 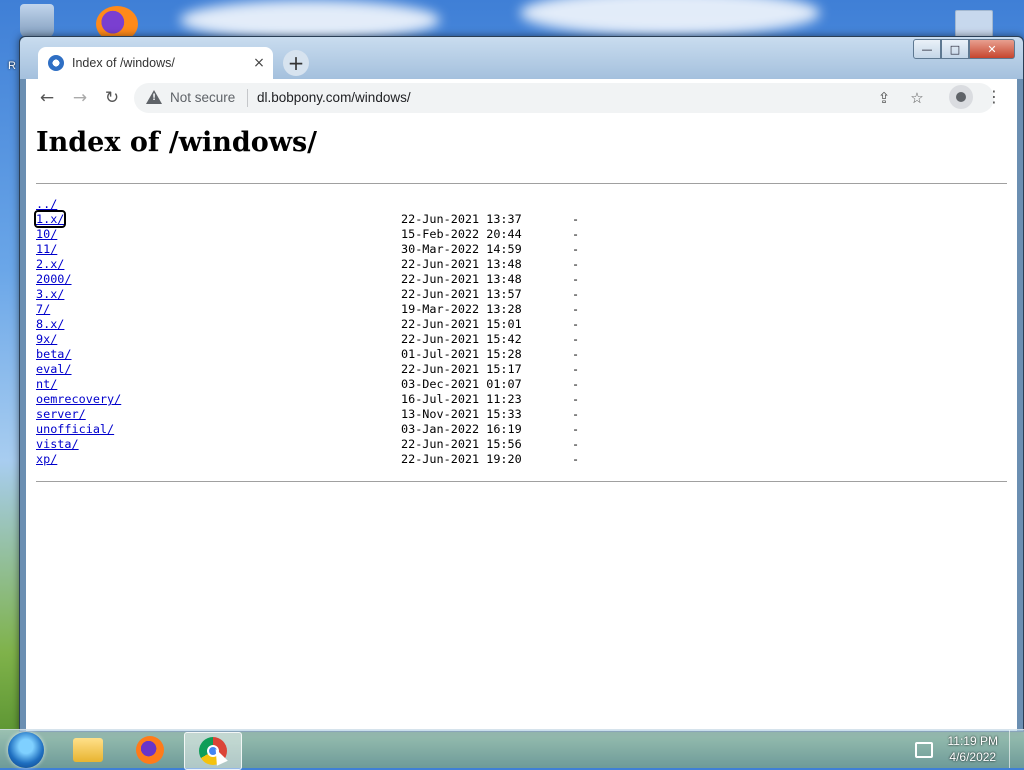 What do you see at coordinates (316, 249) in the screenshot?
I see `table-row: 11/30-Mar-2022 14:59 -` at bounding box center [316, 249].